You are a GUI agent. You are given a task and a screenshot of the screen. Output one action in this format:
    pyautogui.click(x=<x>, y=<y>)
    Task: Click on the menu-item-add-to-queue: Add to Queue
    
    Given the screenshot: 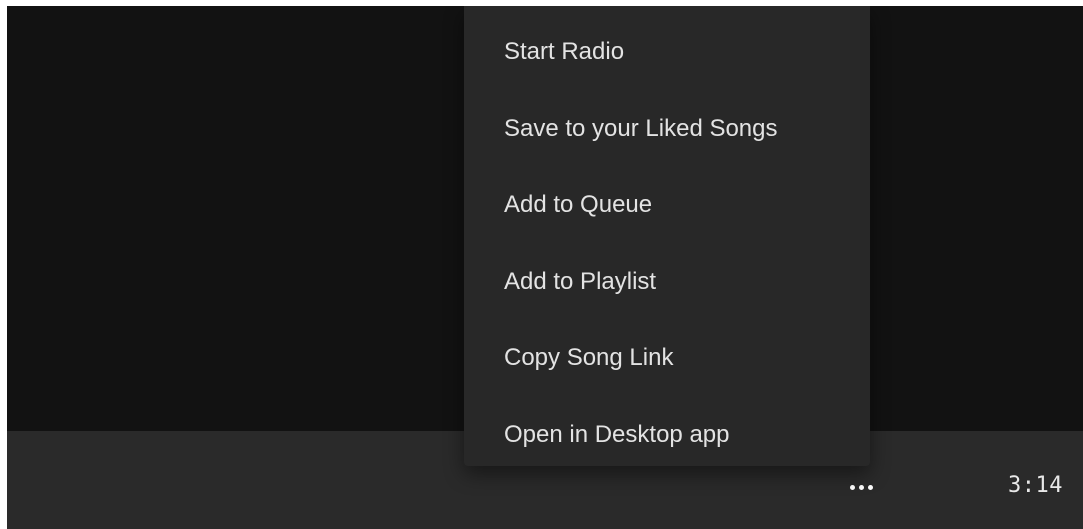 What is the action you would take?
    pyautogui.click(x=667, y=205)
    